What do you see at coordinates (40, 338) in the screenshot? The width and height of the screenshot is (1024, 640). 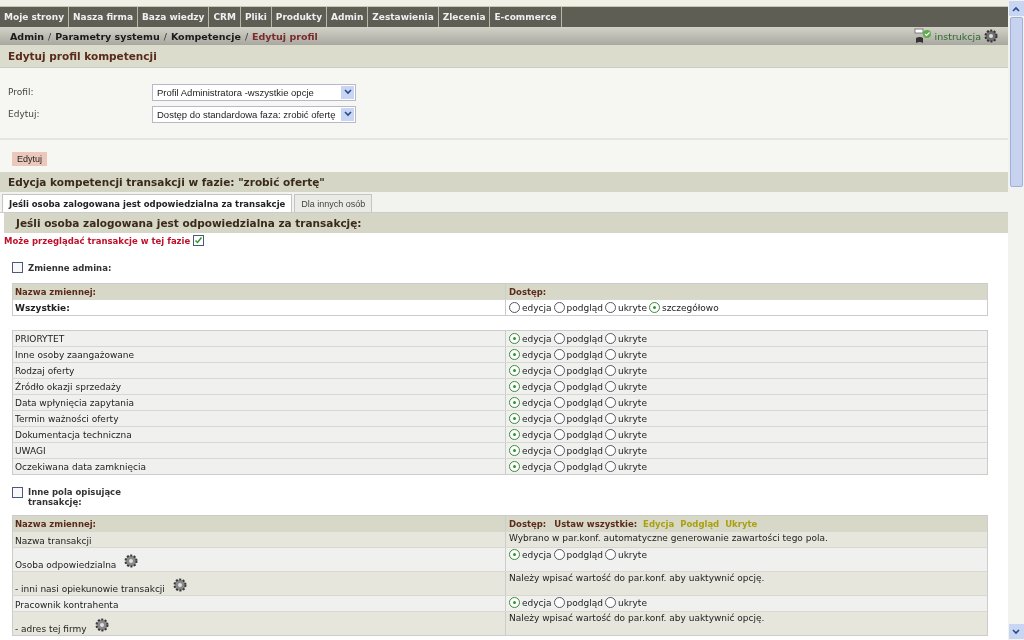 I see `table-cell: PRIORYTET` at bounding box center [40, 338].